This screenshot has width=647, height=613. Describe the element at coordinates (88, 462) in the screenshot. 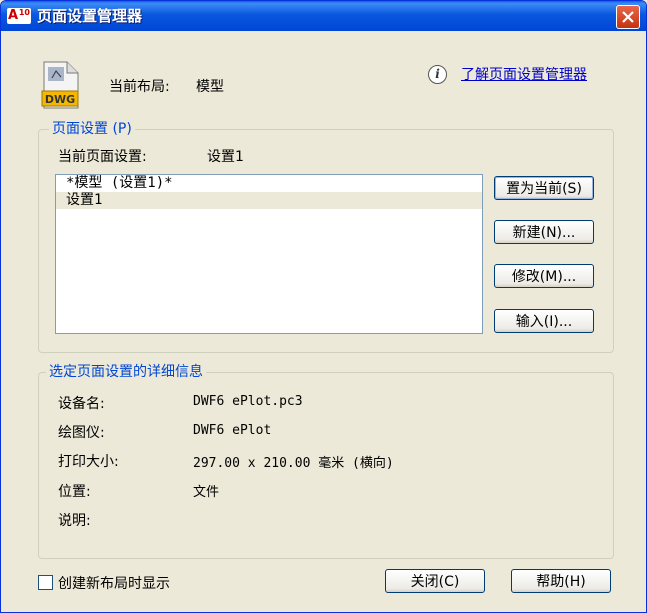

I see `plot-size-label: 打印大小:` at that location.